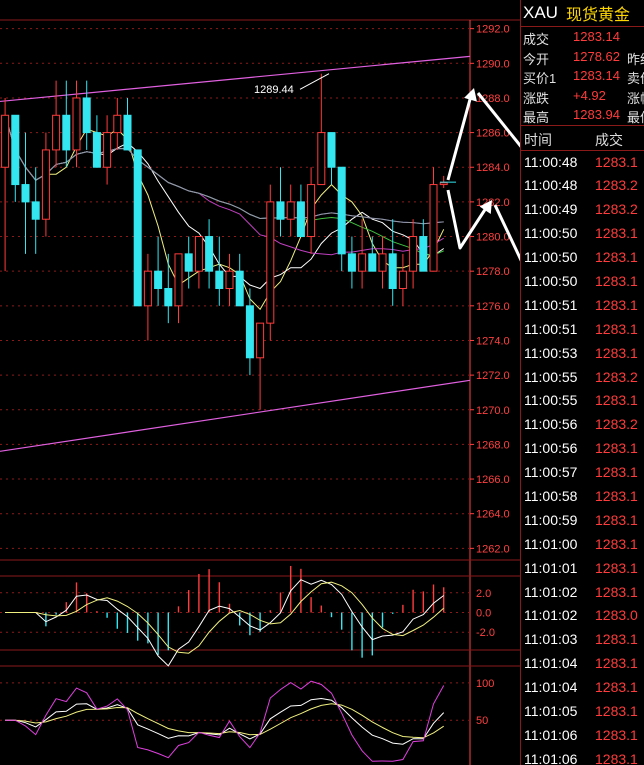  Describe the element at coordinates (551, 757) in the screenshot. I see `tick-time: 11:01:06` at that location.